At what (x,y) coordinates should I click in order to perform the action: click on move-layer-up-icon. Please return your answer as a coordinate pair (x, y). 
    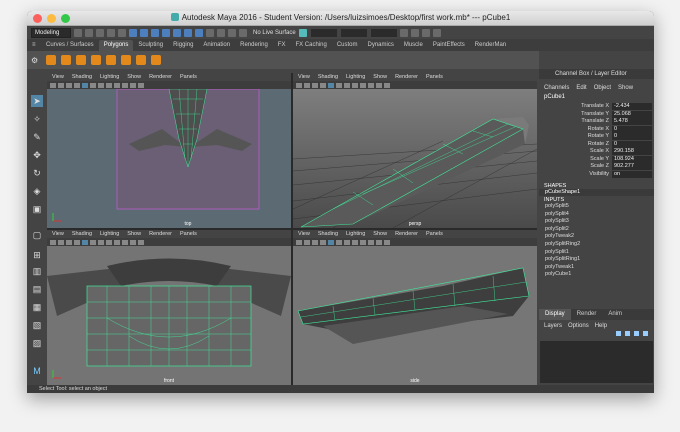
    Looking at the image, I should click on (618, 333).